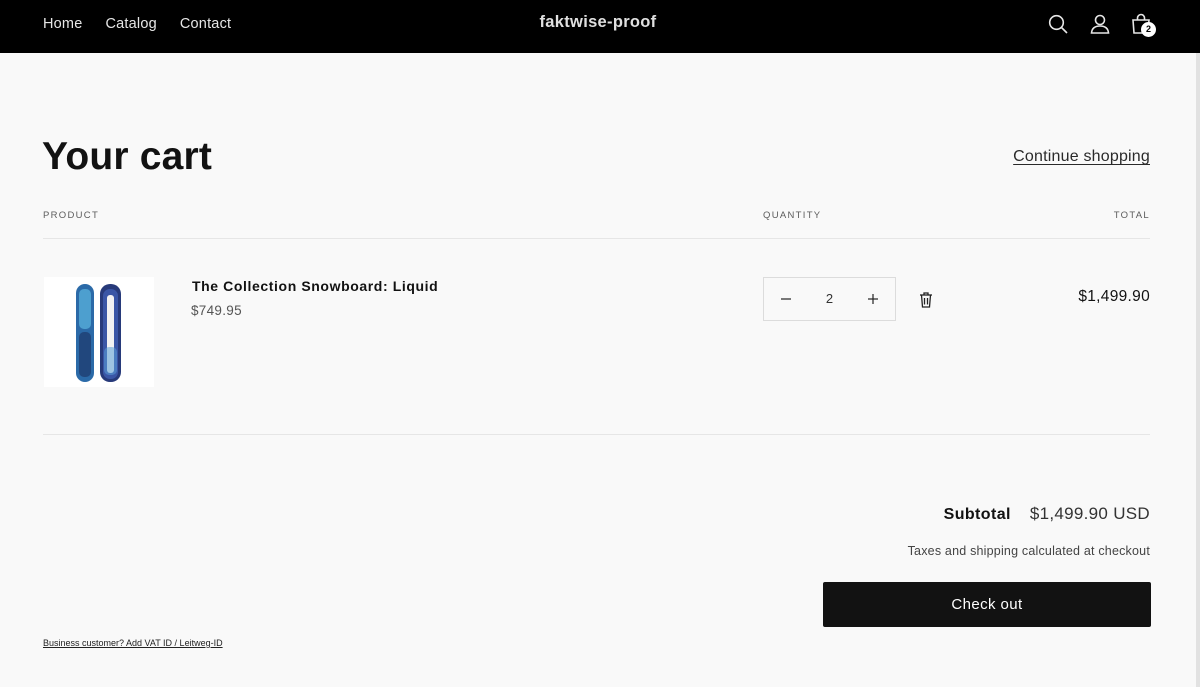 The width and height of the screenshot is (1200, 687). Describe the element at coordinates (1081, 157) in the screenshot. I see `continue-shopping-link: Continue shopping` at that location.